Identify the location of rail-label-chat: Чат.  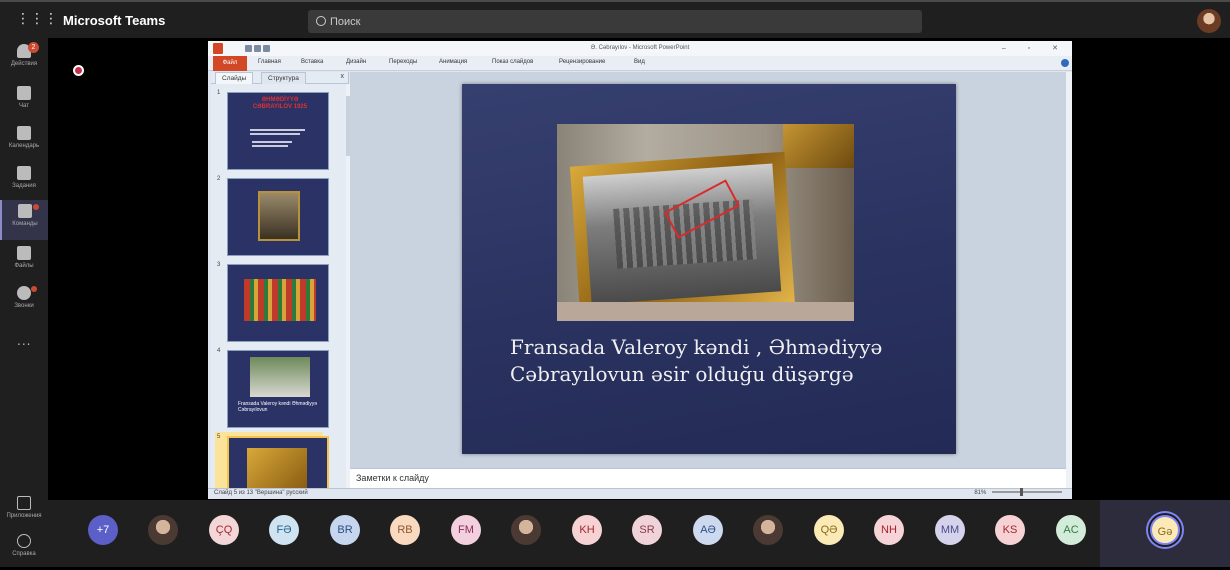
(24, 106).